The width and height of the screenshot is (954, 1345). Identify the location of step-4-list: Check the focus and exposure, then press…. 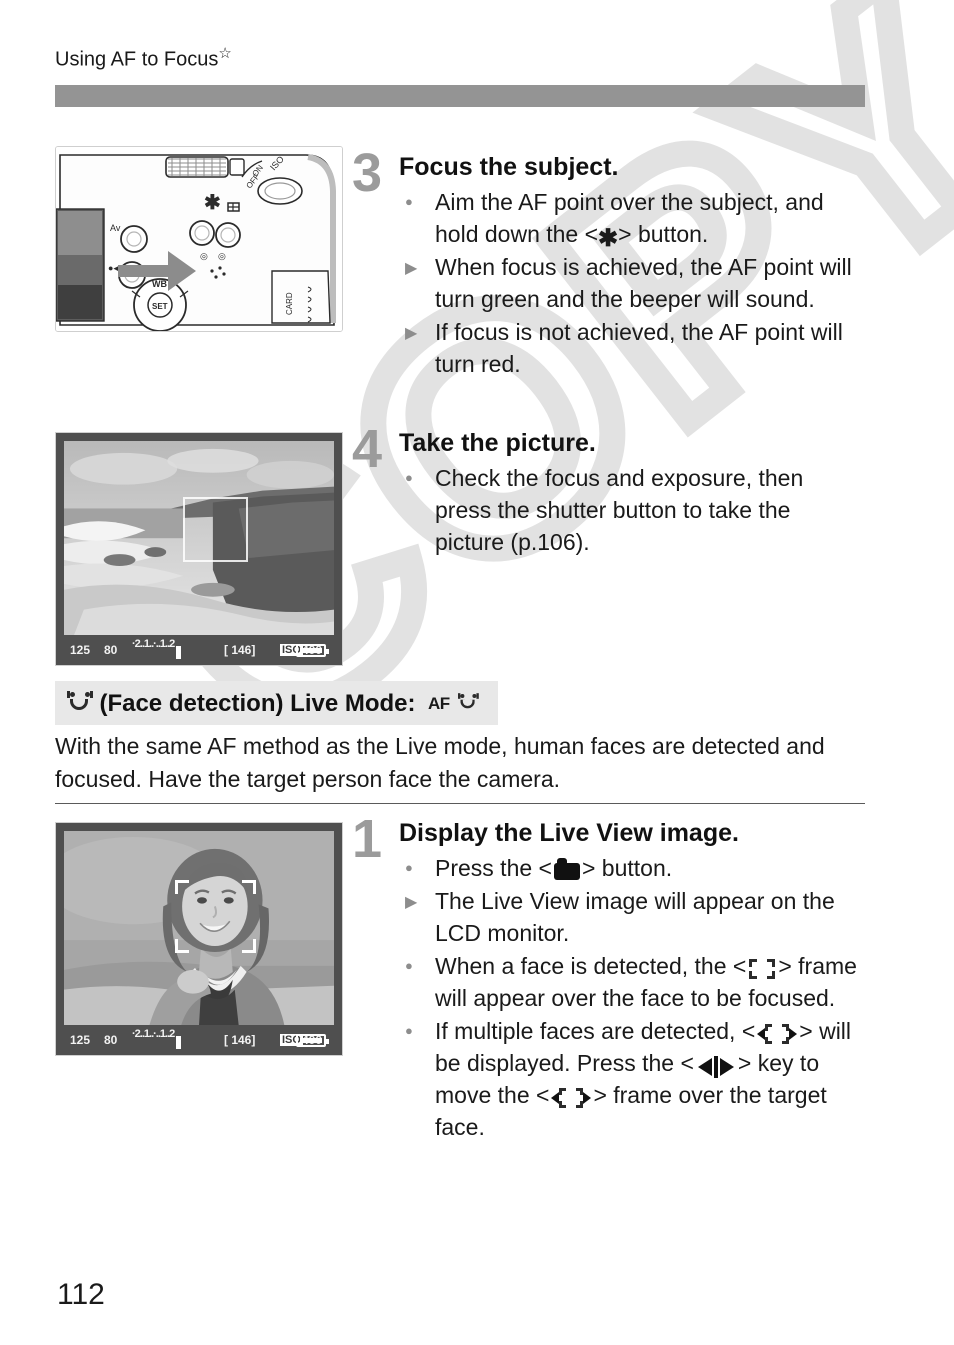
(630, 511).